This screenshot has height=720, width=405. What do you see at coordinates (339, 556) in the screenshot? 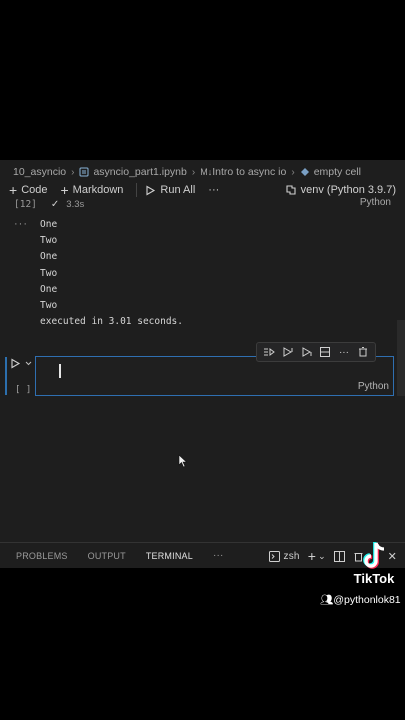
I see `split-terminal-icon` at bounding box center [339, 556].